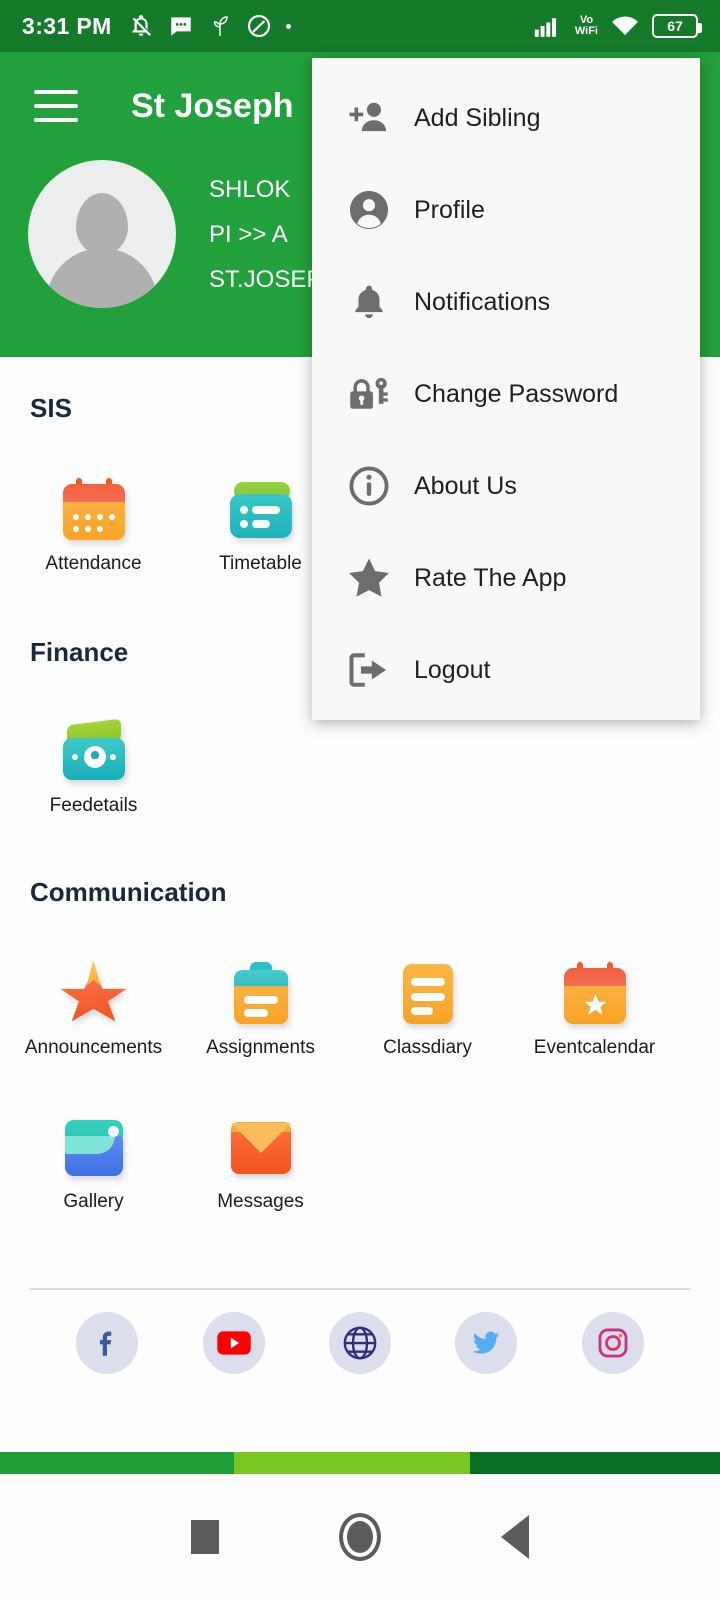 The image size is (720, 1600). I want to click on tile-classdiary: Classdiary, so click(427, 1009).